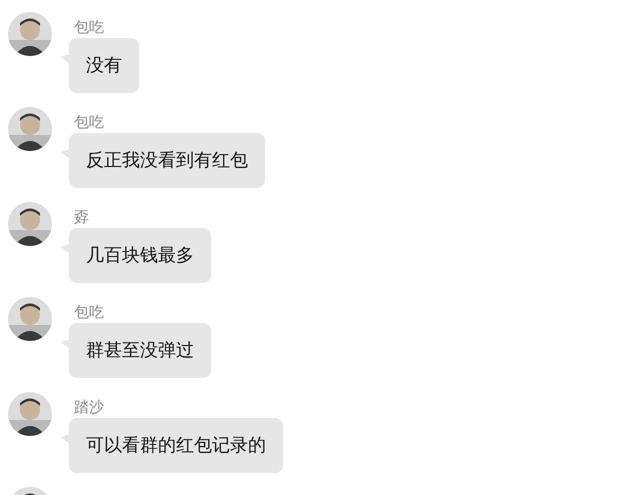 The height and width of the screenshot is (495, 634). Describe the element at coordinates (167, 160) in the screenshot. I see `message-bubble: 反正我没看到有红包` at that location.